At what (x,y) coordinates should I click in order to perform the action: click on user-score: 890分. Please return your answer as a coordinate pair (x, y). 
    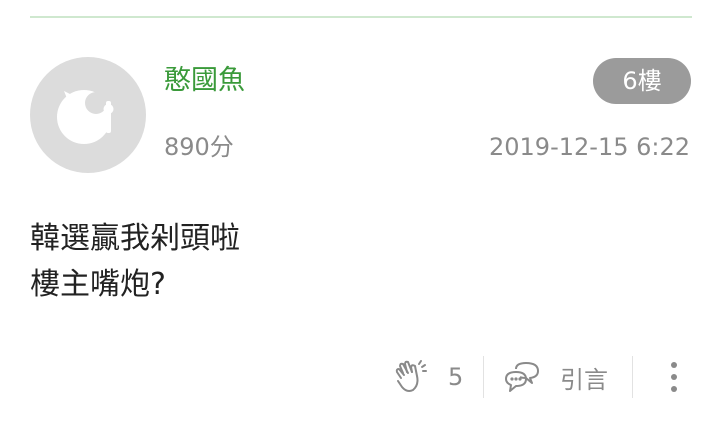
    Looking at the image, I should click on (199, 147).